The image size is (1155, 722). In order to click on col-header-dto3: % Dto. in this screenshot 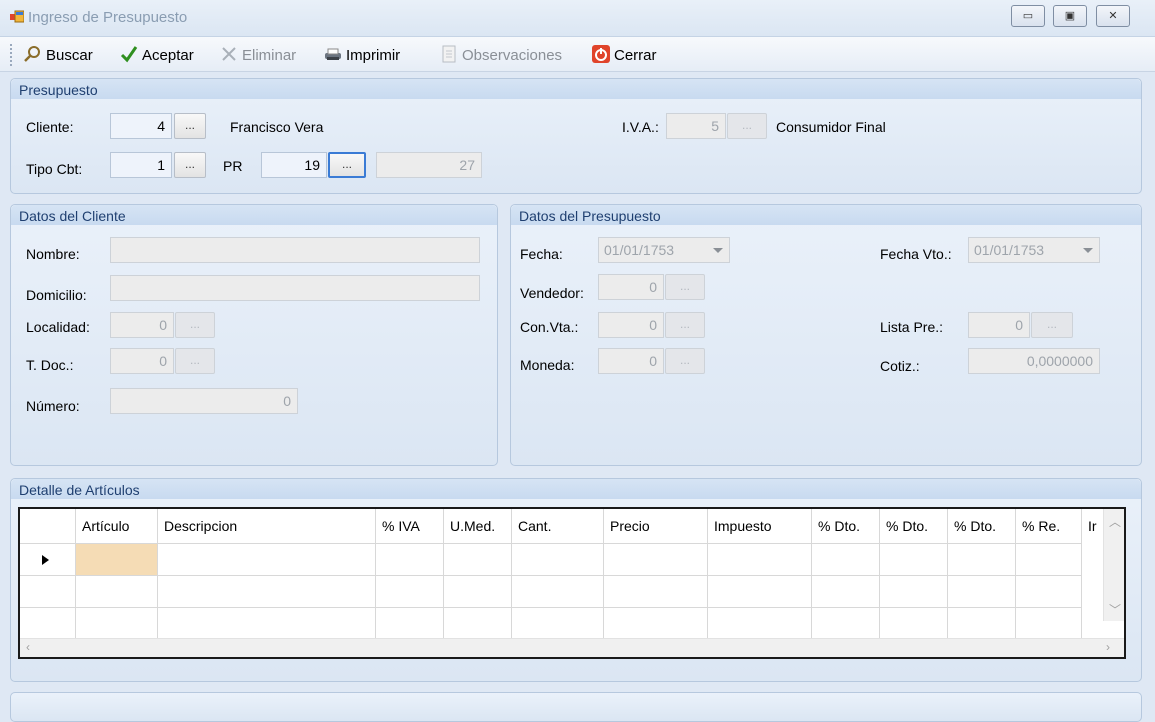, I will do `click(982, 526)`.